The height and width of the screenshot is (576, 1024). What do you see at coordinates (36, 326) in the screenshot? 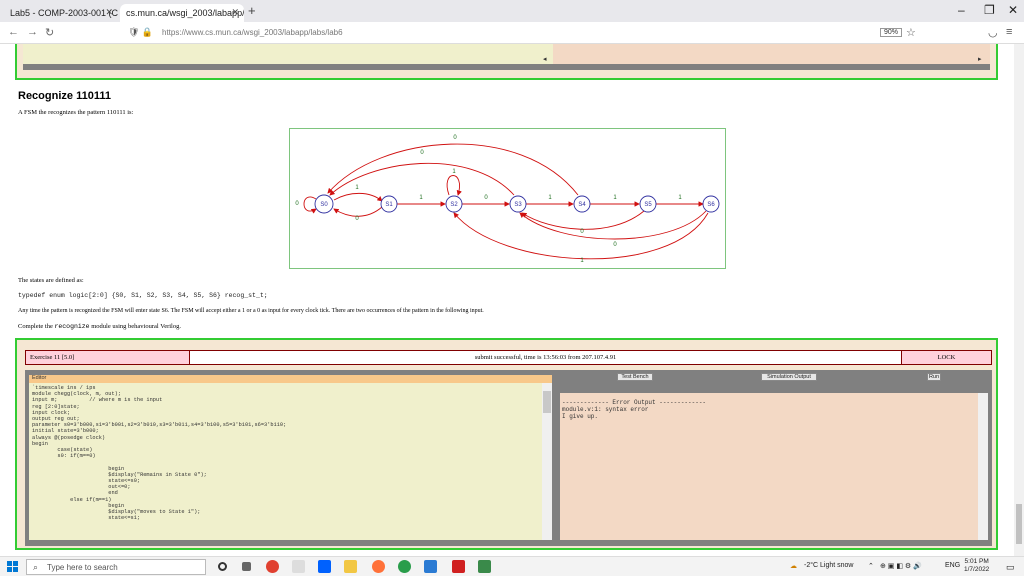
I see `instruction-prefix: Complete the` at bounding box center [36, 326].